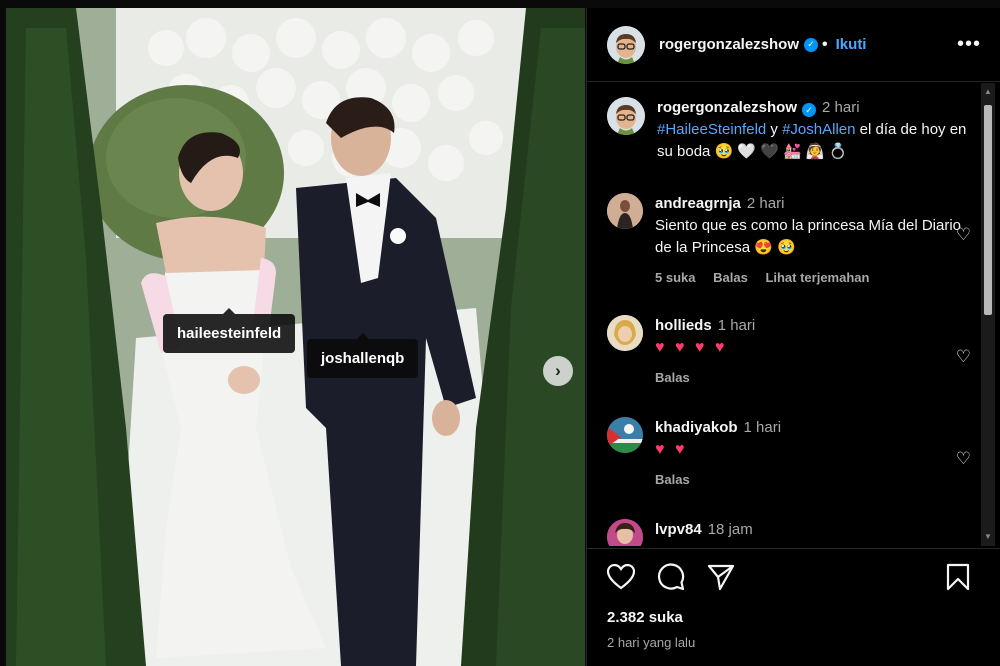  I want to click on author-avatar, so click(626, 44).